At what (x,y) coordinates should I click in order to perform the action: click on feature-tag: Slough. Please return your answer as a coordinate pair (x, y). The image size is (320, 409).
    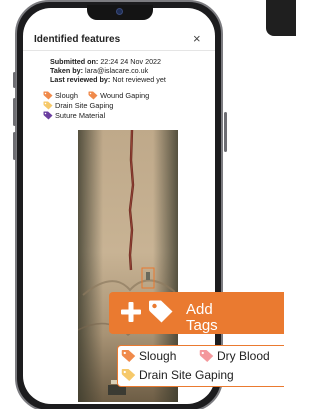
    Looking at the image, I should click on (60, 95).